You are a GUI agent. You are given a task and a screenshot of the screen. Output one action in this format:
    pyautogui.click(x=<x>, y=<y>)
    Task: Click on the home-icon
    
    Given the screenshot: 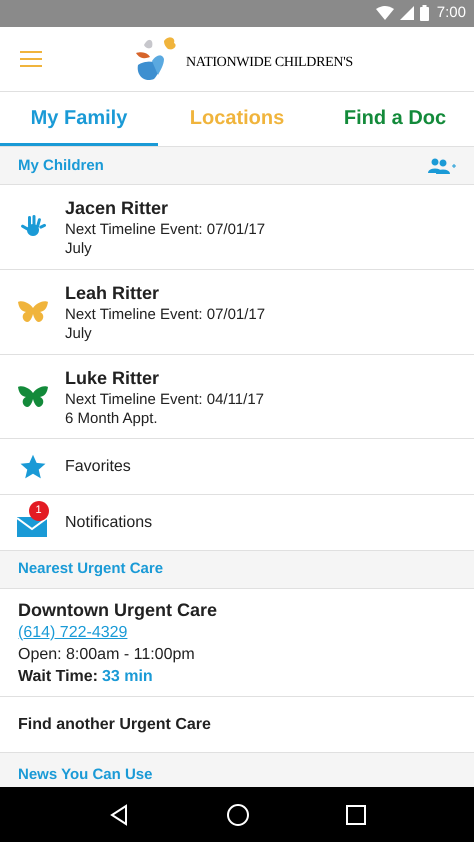 What is the action you would take?
    pyautogui.click(x=238, y=814)
    